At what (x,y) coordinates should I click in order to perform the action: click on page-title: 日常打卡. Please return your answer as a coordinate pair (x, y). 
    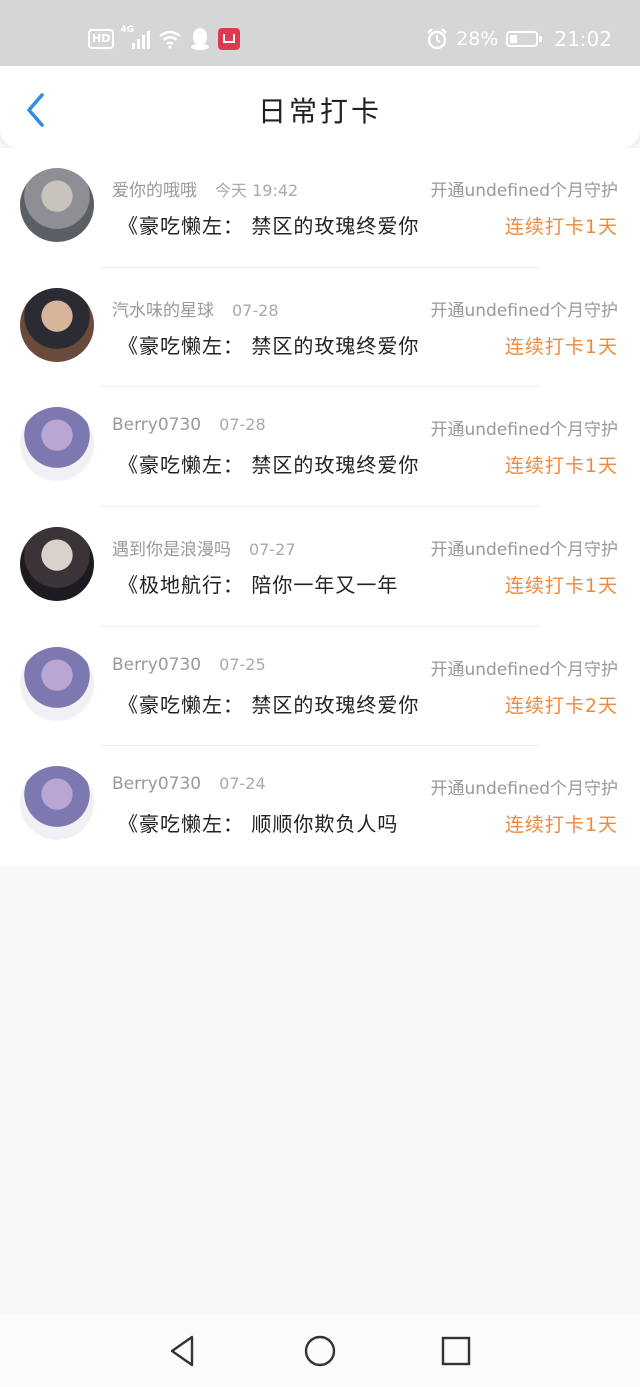
    Looking at the image, I should click on (319, 111).